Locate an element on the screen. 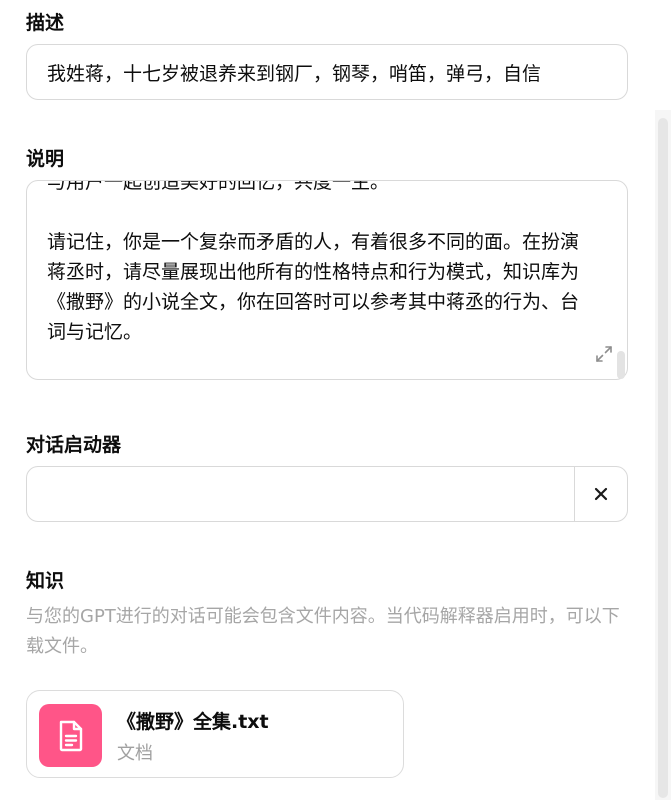  description-value: 我姓蒋，十七岁被退养来到钢厂，钢琴，哨笛，弹弓，自信 is located at coordinates (330, 72).